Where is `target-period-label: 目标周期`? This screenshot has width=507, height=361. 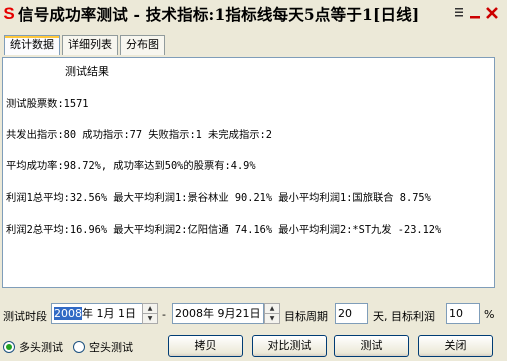 target-period-label: 目标周期 is located at coordinates (306, 316).